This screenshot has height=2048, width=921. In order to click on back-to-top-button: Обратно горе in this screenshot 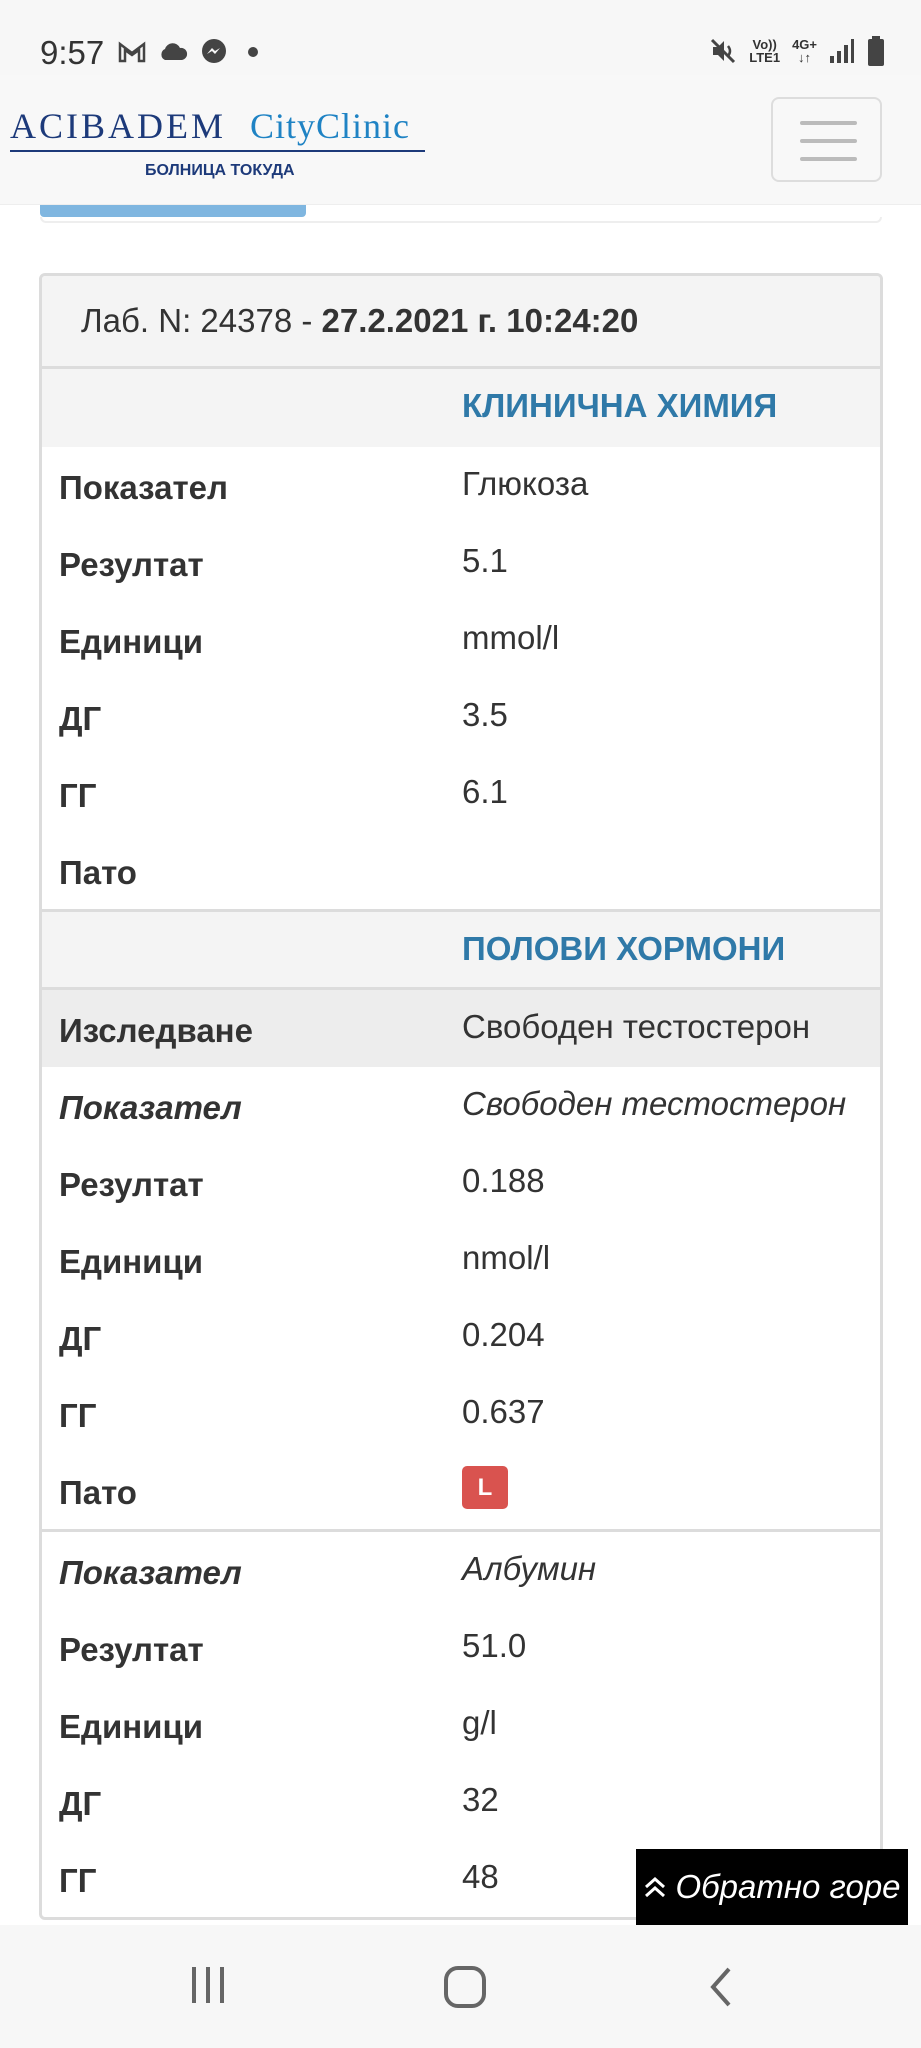, I will do `click(772, 1887)`.